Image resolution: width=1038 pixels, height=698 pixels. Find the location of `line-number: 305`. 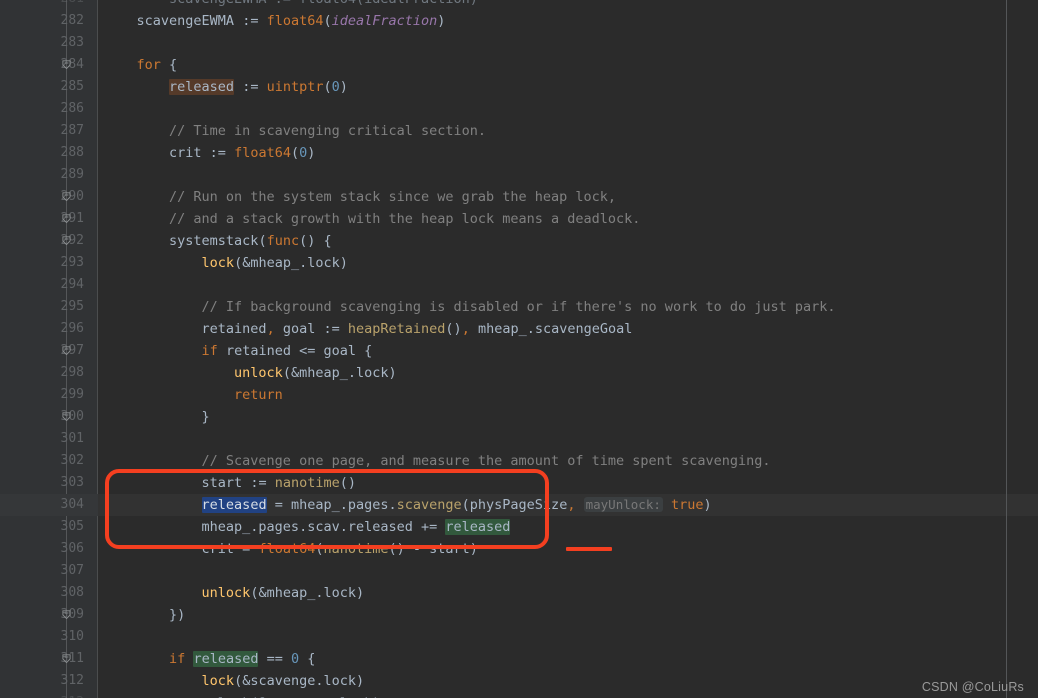

line-number: 305 is located at coordinates (42, 527).